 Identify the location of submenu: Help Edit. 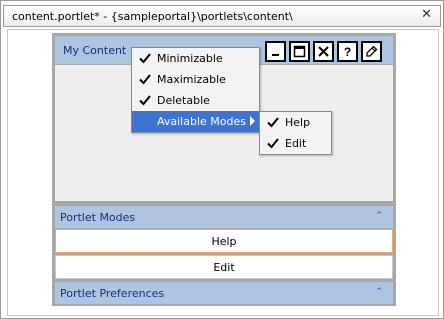
(295, 133).